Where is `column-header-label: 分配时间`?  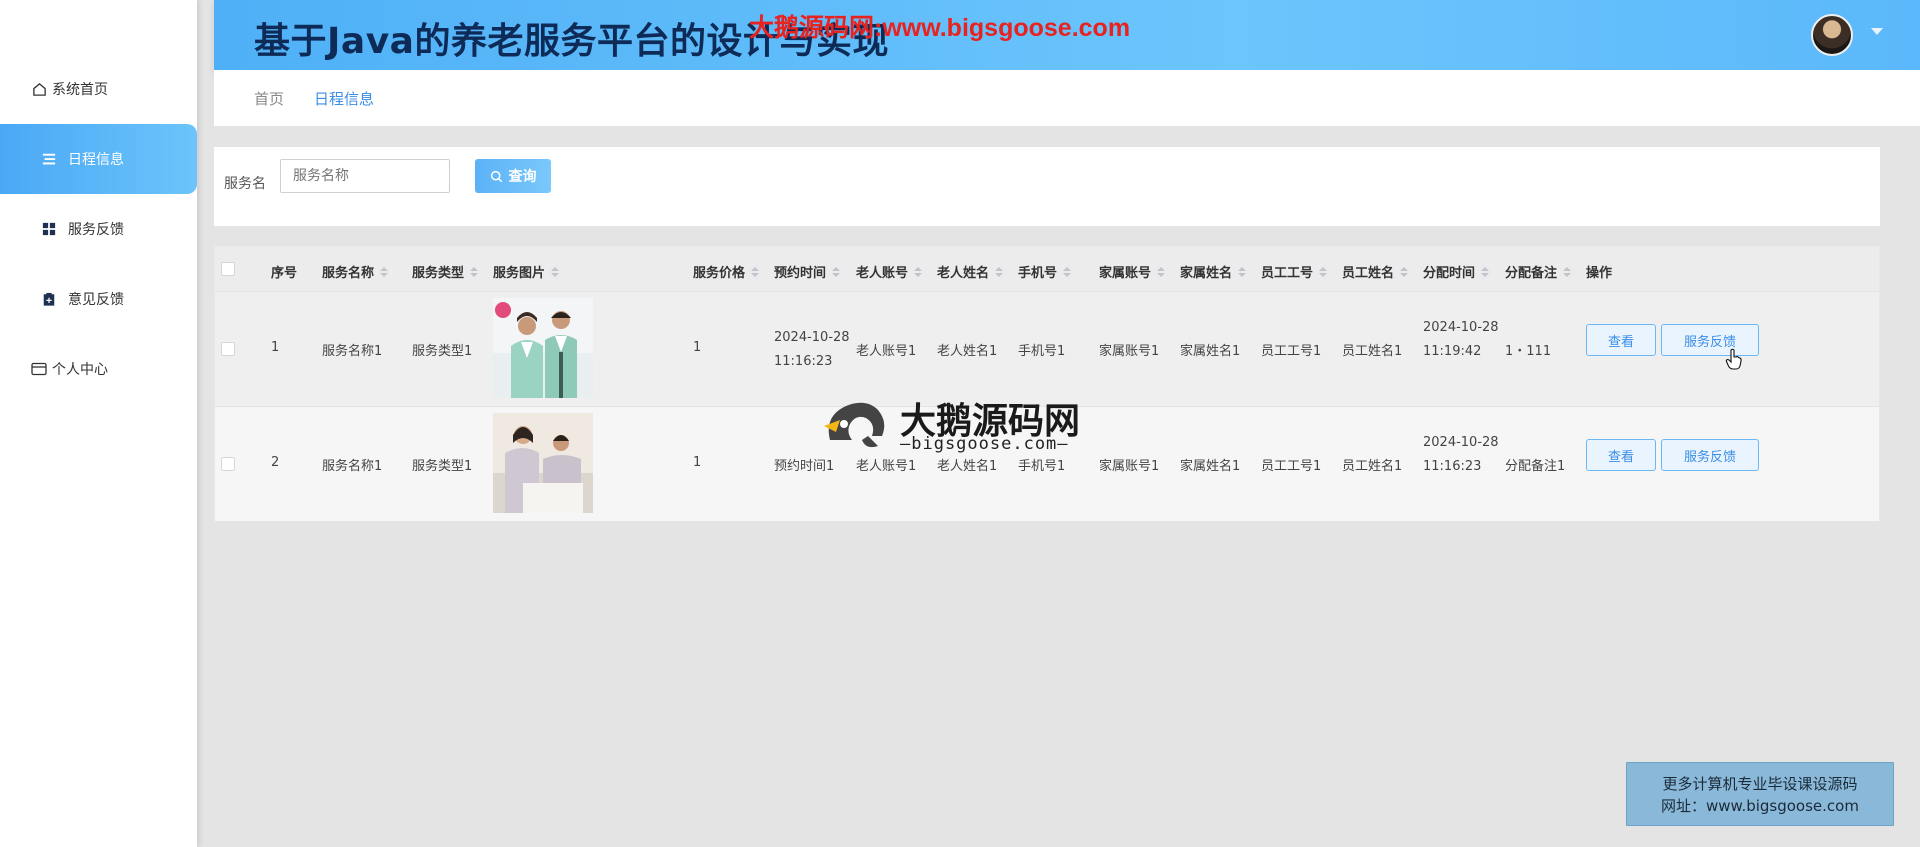 column-header-label: 分配时间 is located at coordinates (1449, 273).